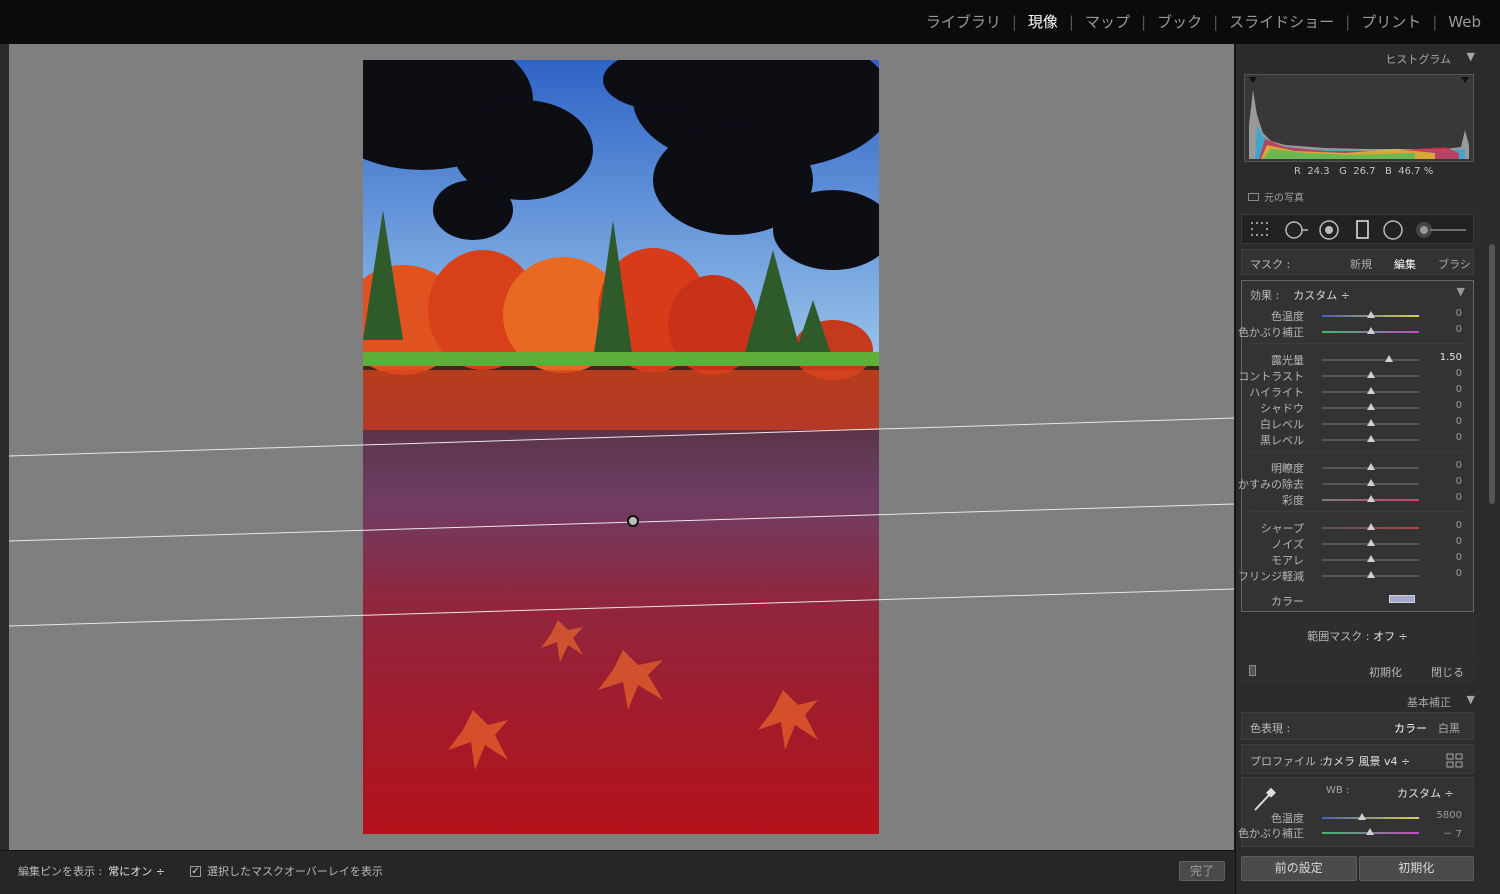 The height and width of the screenshot is (894, 1500). I want to click on effect-slider-row: 白レベル 0, so click(1358, 423).